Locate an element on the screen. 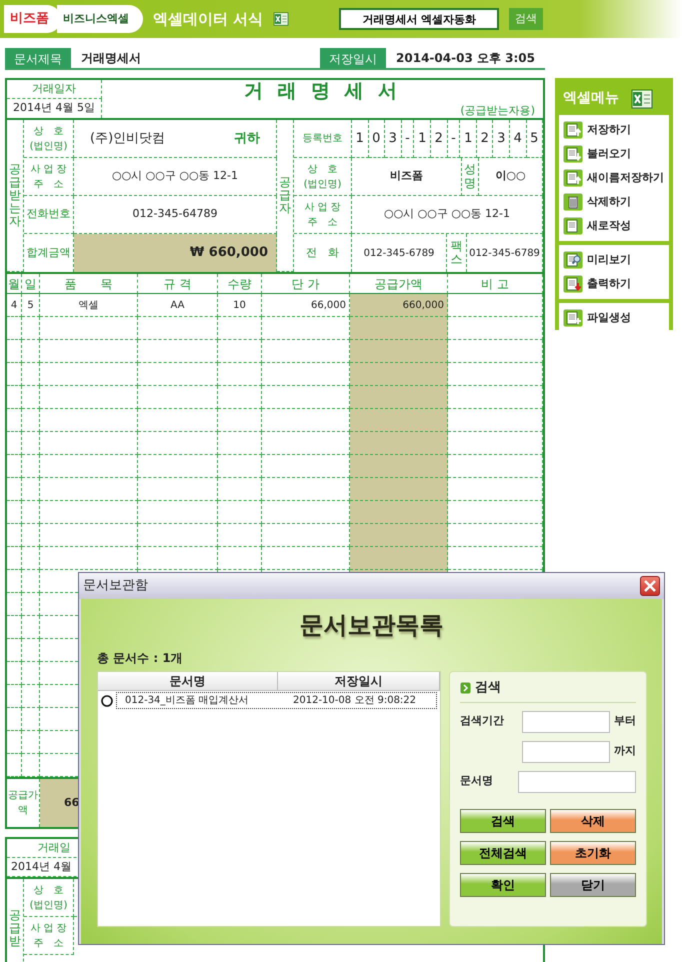 Image resolution: width=682 pixels, height=962 pixels. digit-cell: 0 is located at coordinates (377, 139).